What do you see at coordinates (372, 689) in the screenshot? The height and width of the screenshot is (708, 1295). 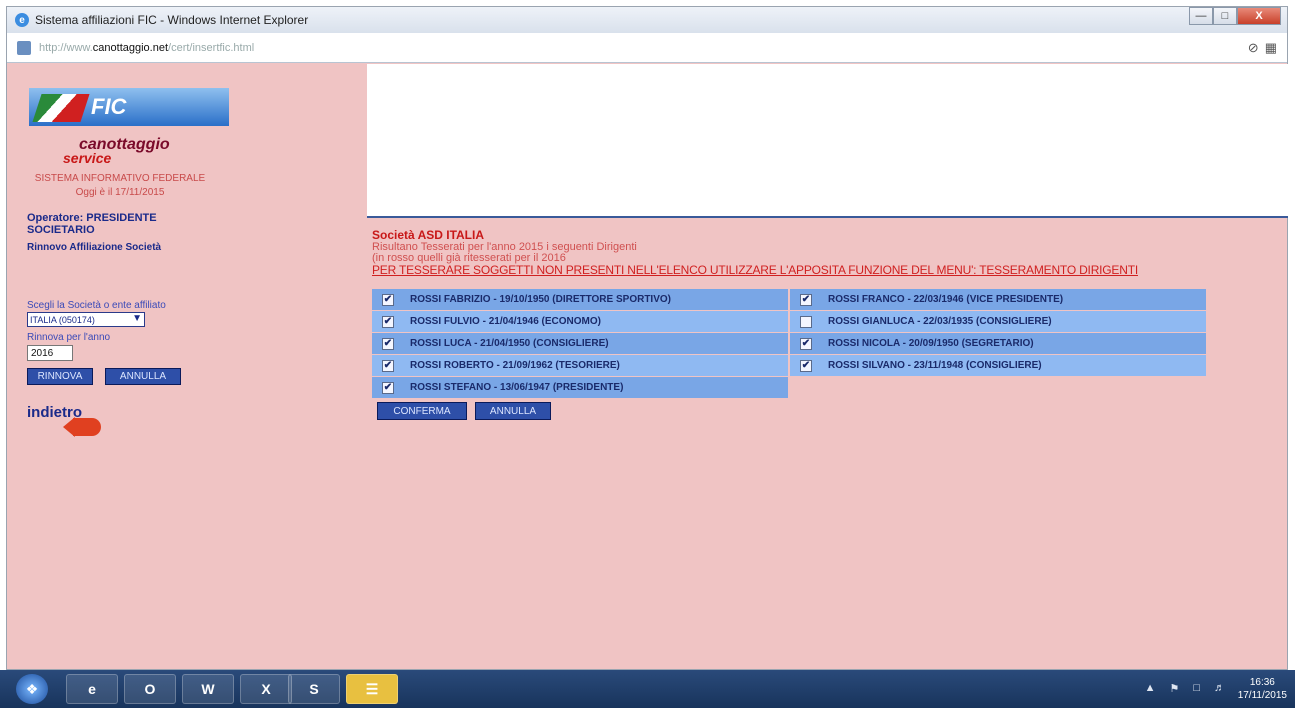 I see `taskbar-explorer-icon: ☰` at bounding box center [372, 689].